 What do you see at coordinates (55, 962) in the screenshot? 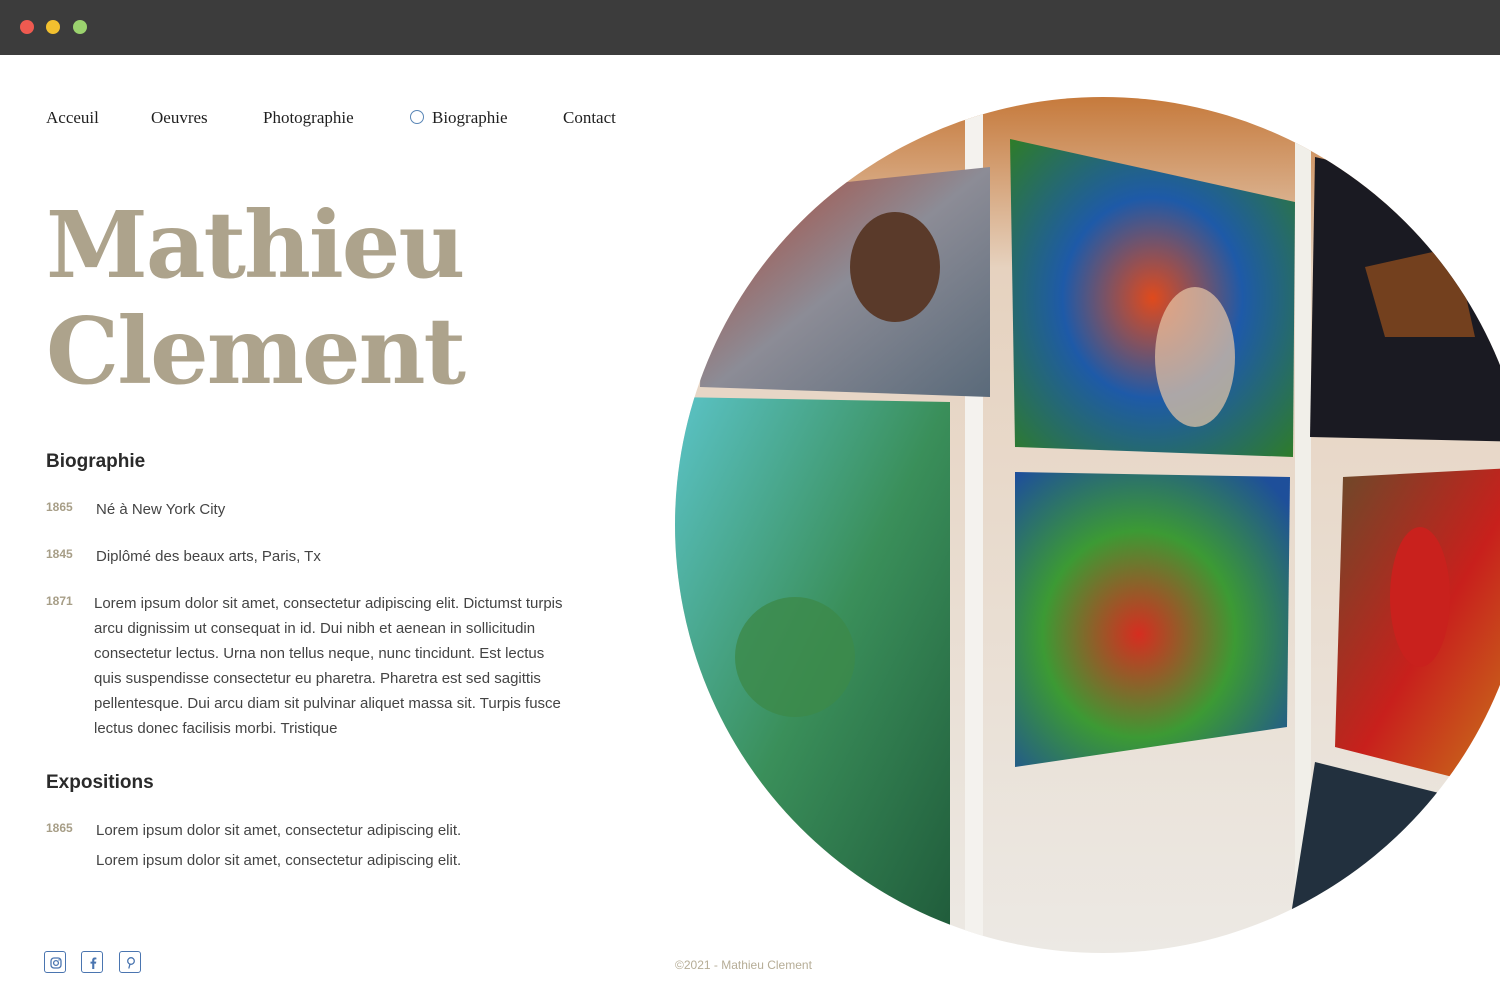
I see `instagram-icon` at bounding box center [55, 962].